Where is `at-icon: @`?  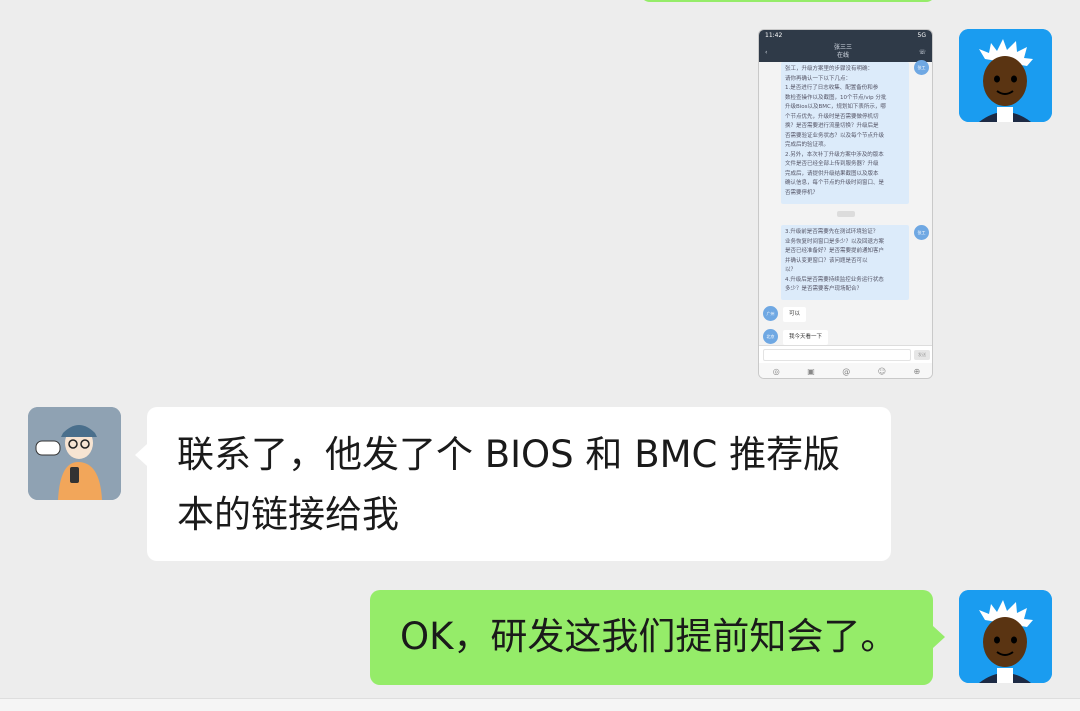 at-icon: @ is located at coordinates (846, 371).